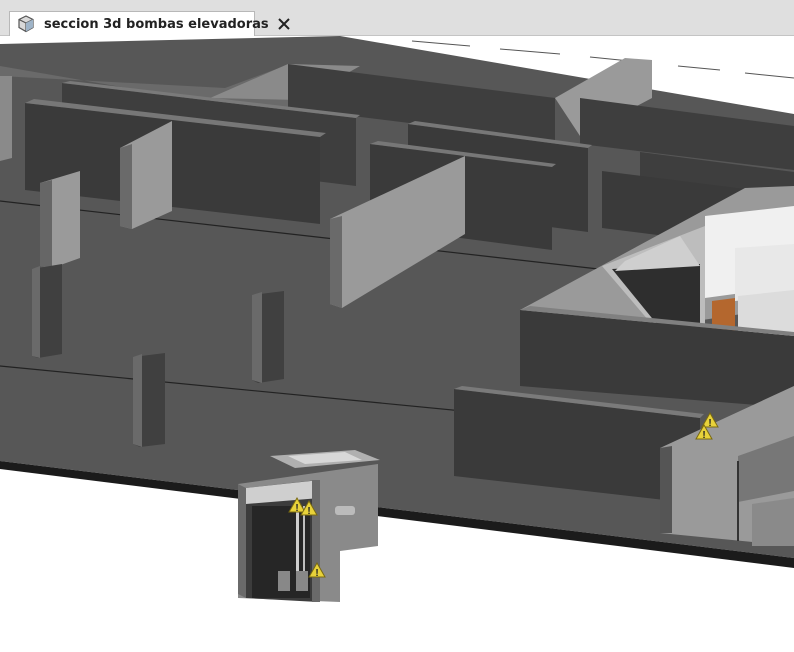  I want to click on view-tab-title: seccion 3d bombas elevadoras, so click(156, 24).